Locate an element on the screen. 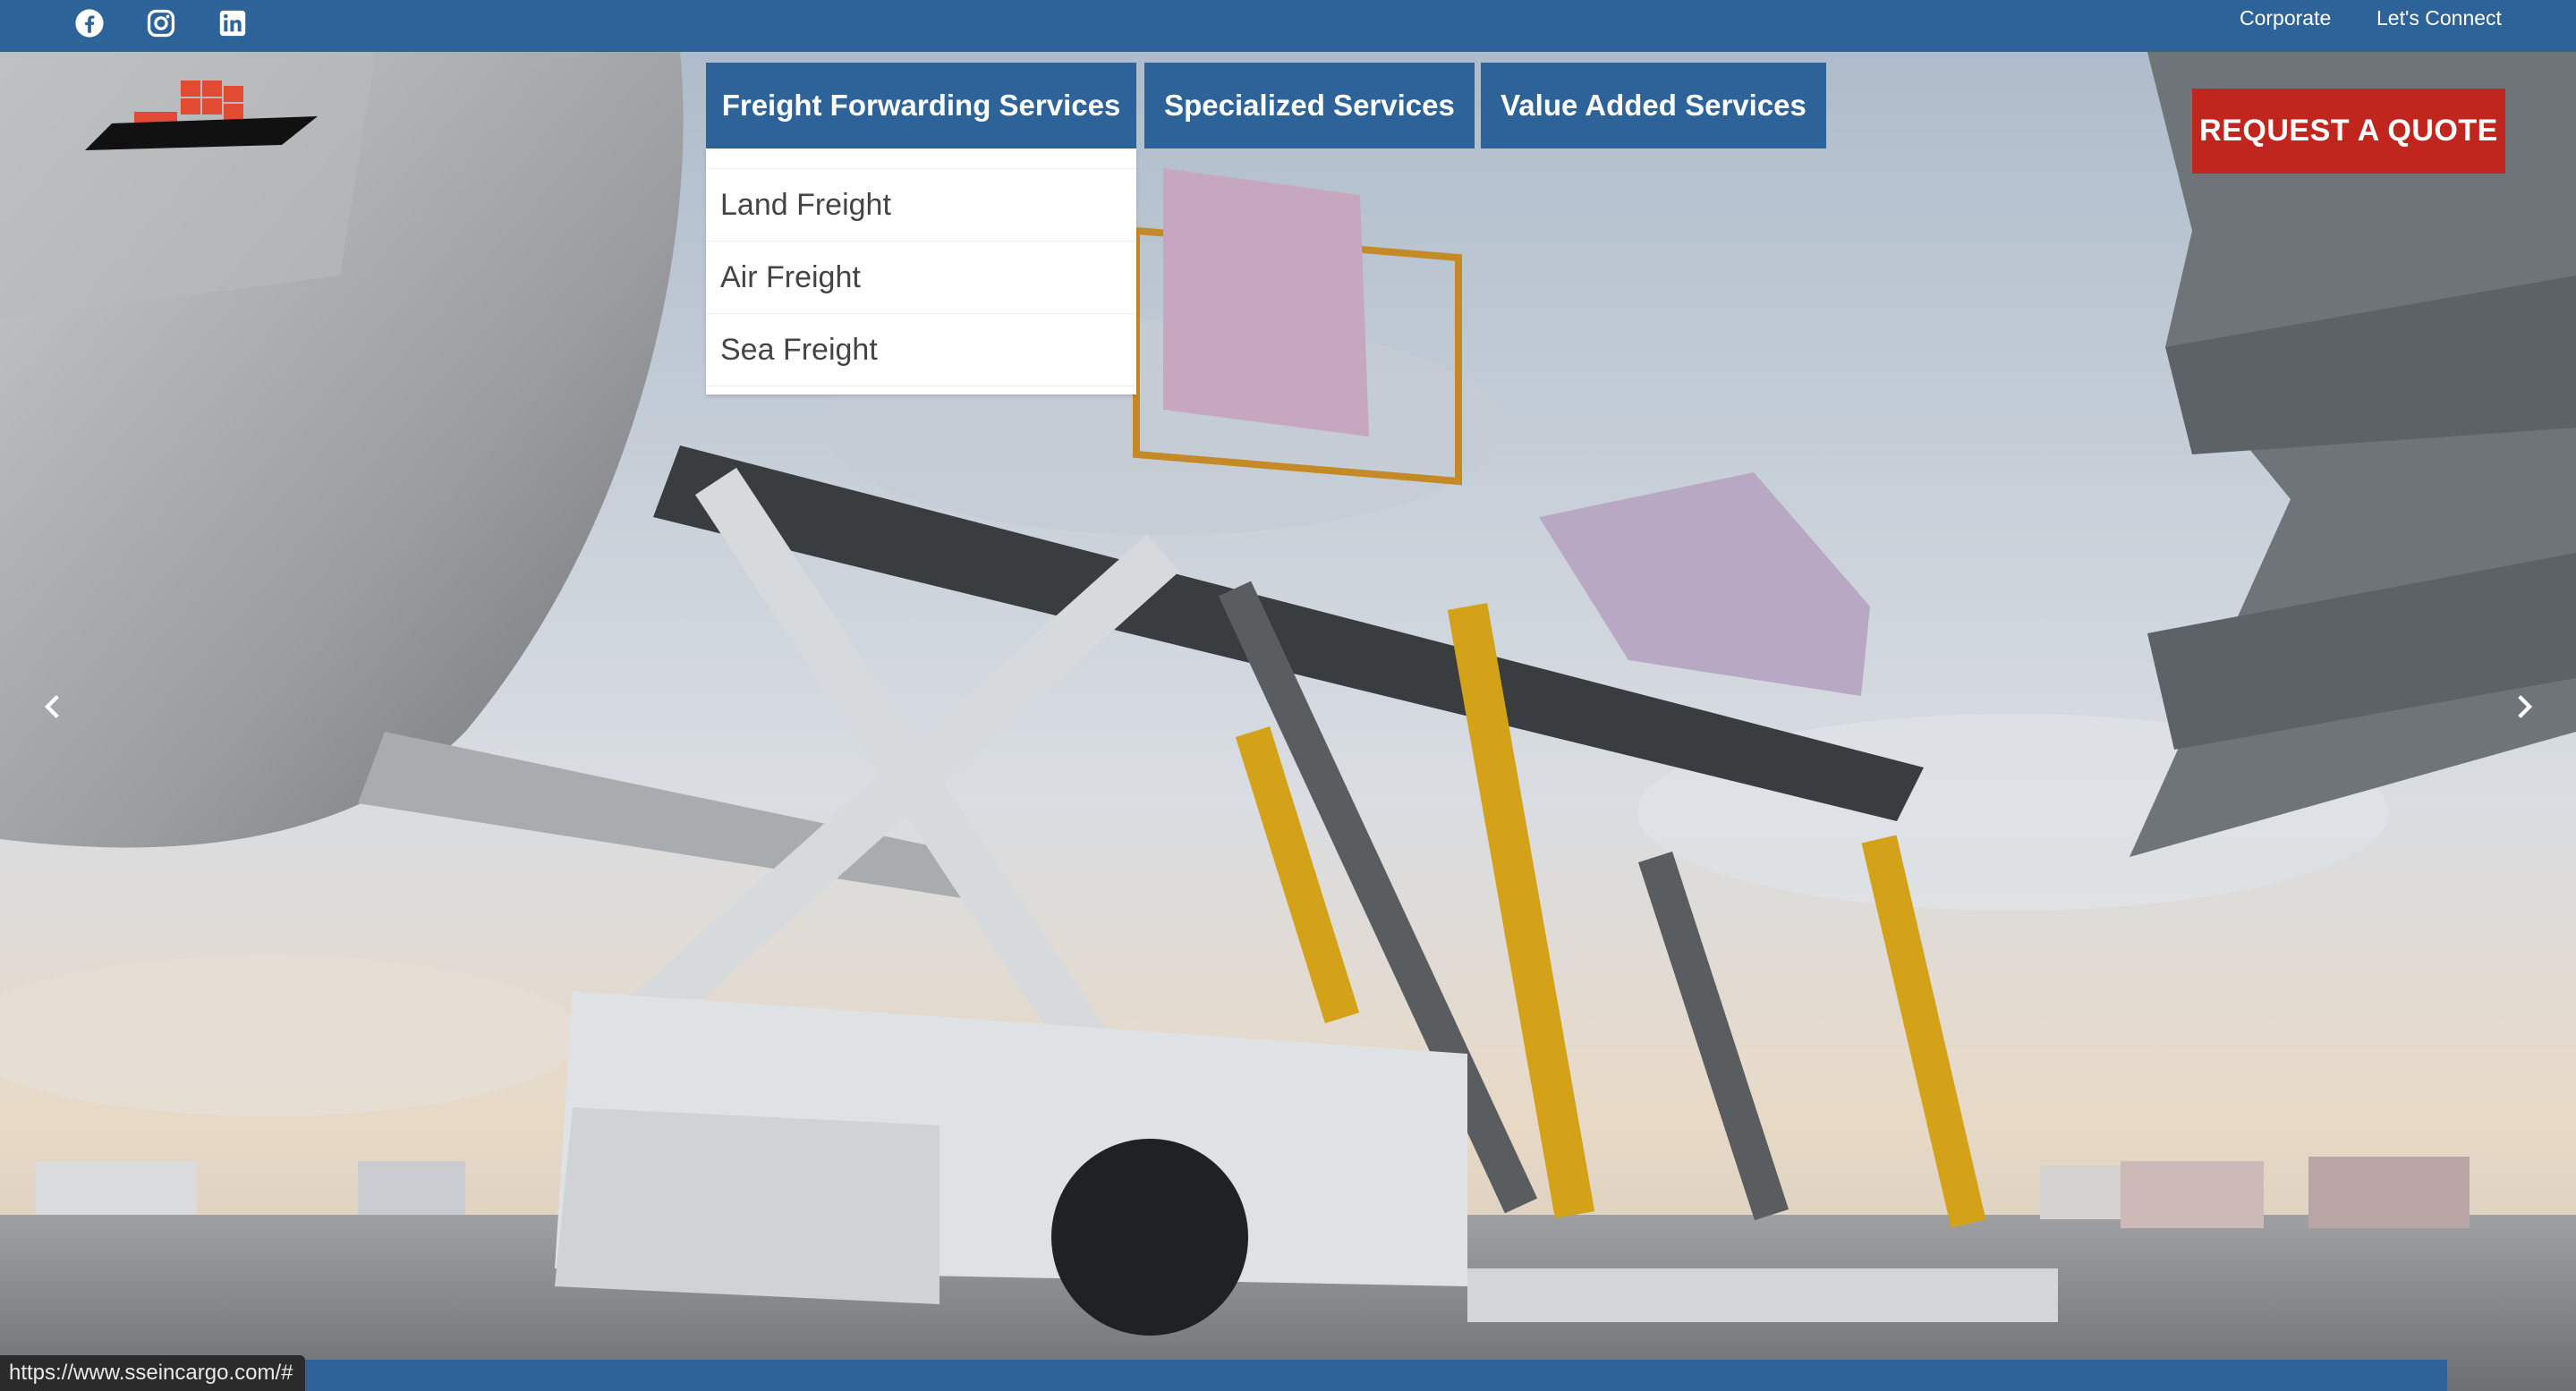 This screenshot has width=2576, height=1391. lets-connect-link: Let's Connect is located at coordinates (2439, 17).